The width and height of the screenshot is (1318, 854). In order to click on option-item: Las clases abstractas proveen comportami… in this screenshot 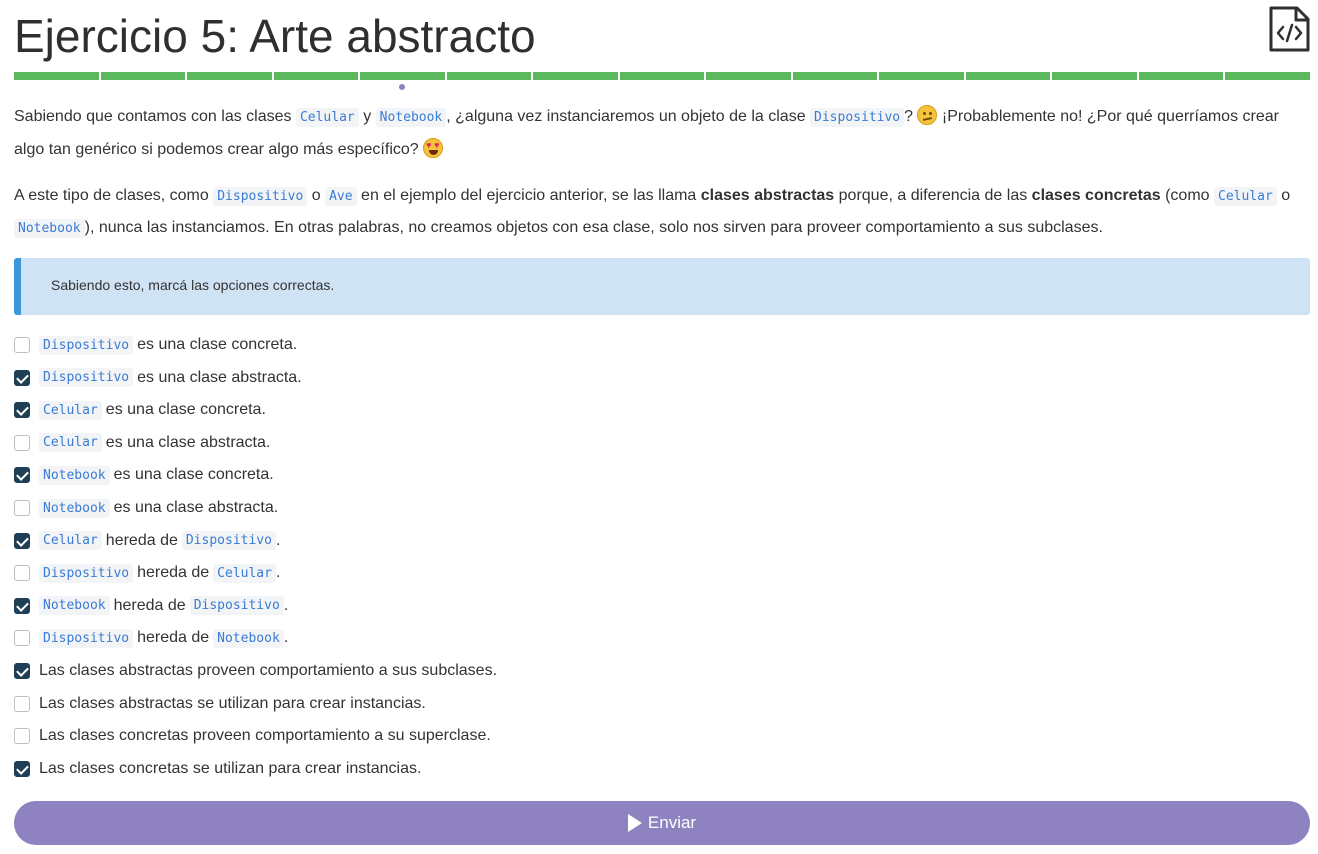, I will do `click(255, 671)`.